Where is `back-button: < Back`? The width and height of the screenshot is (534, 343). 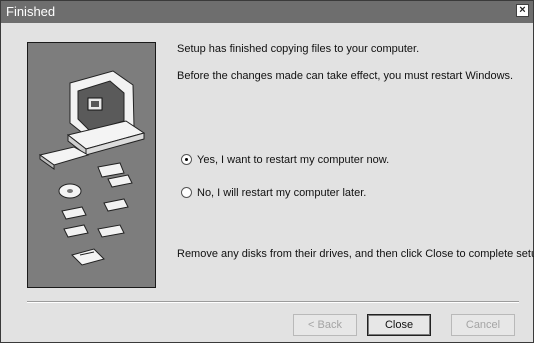
back-button: < Back is located at coordinates (325, 325).